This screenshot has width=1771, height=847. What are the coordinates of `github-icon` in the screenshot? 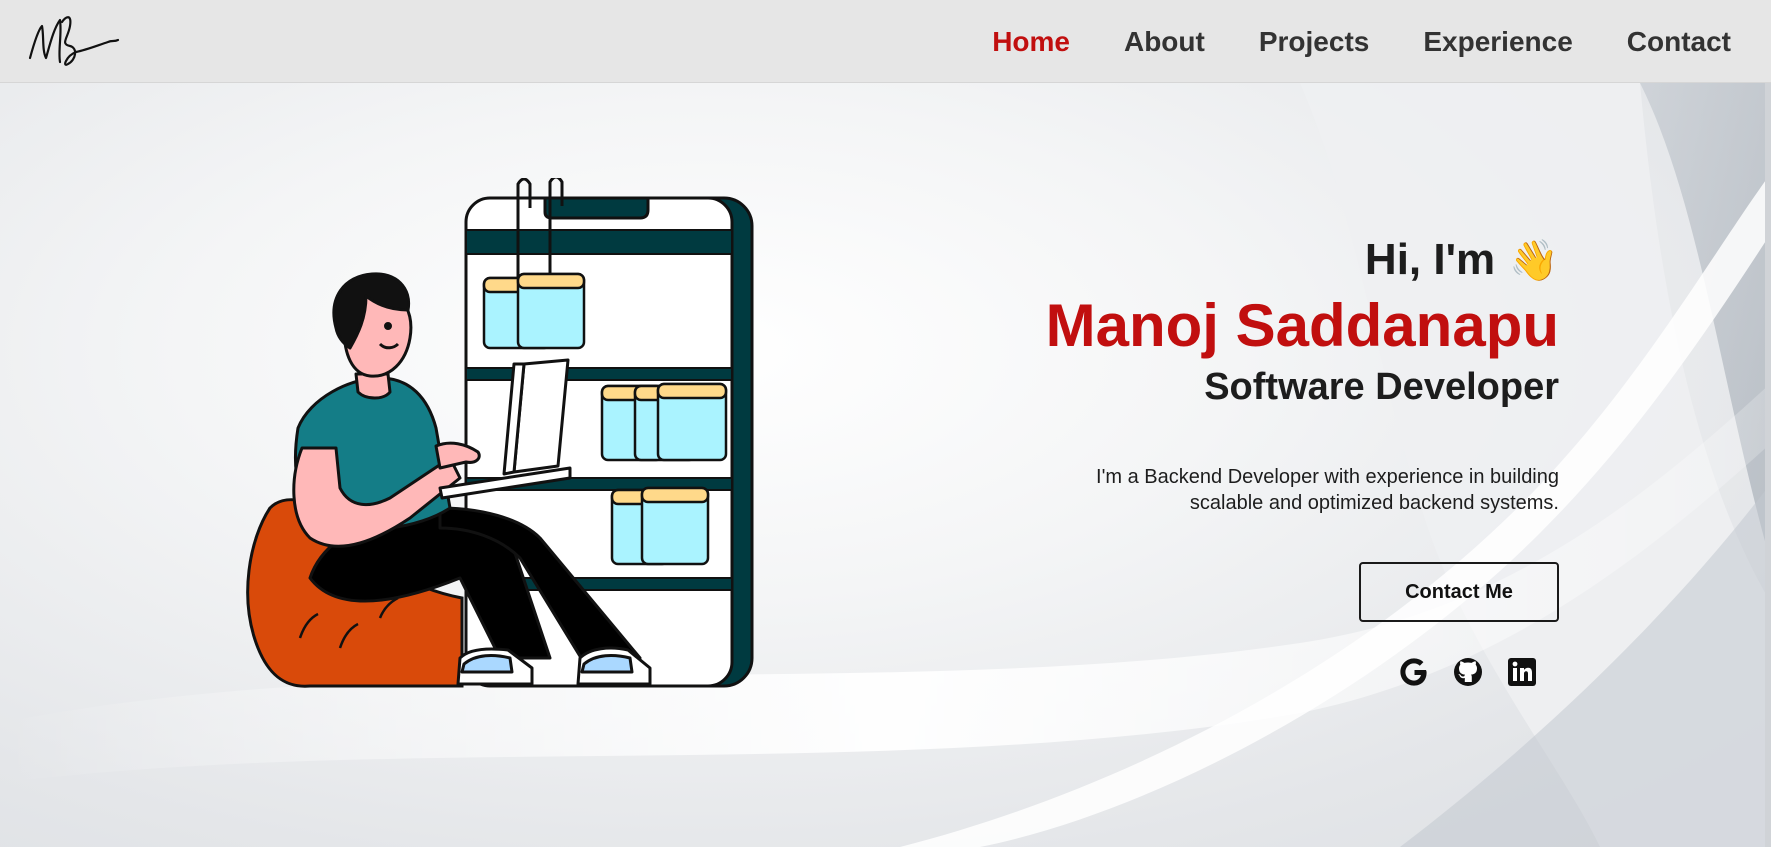 It's located at (1468, 672).